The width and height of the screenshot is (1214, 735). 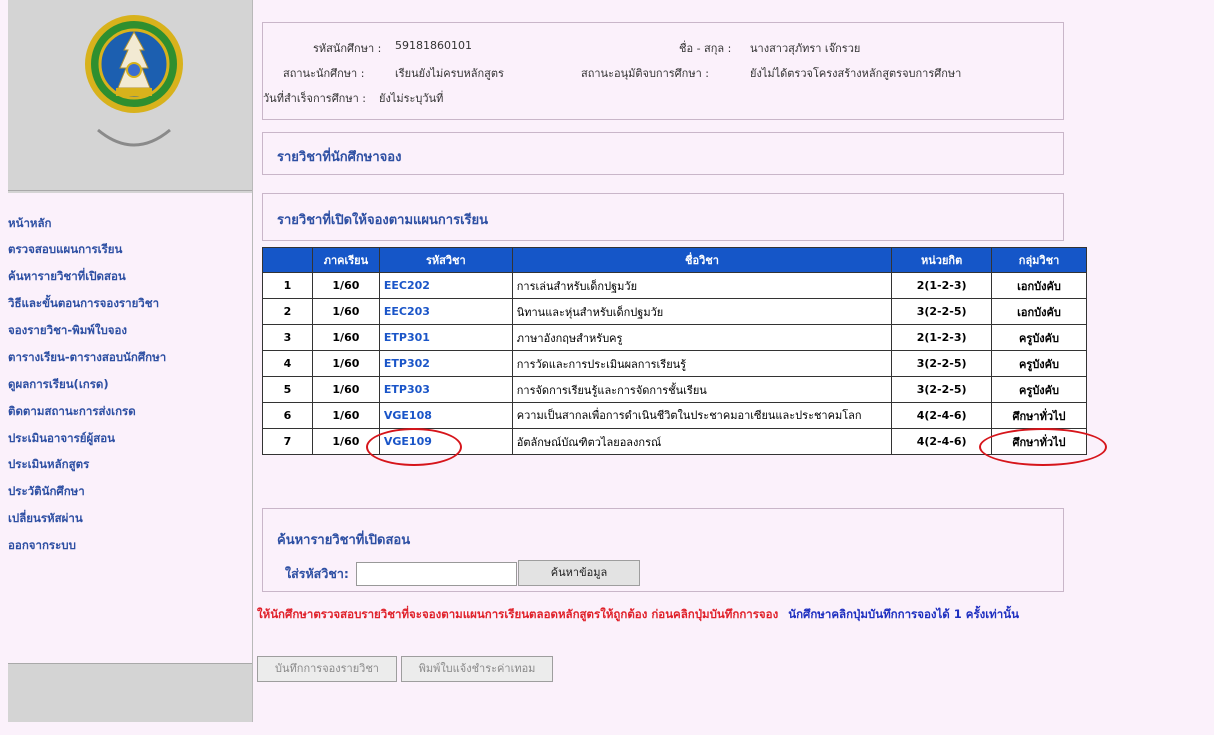 What do you see at coordinates (382, 220) in the screenshot?
I see `open-courses-title: รายวิชาที่เปิดให้จองตามแผนการเรียน` at bounding box center [382, 220].